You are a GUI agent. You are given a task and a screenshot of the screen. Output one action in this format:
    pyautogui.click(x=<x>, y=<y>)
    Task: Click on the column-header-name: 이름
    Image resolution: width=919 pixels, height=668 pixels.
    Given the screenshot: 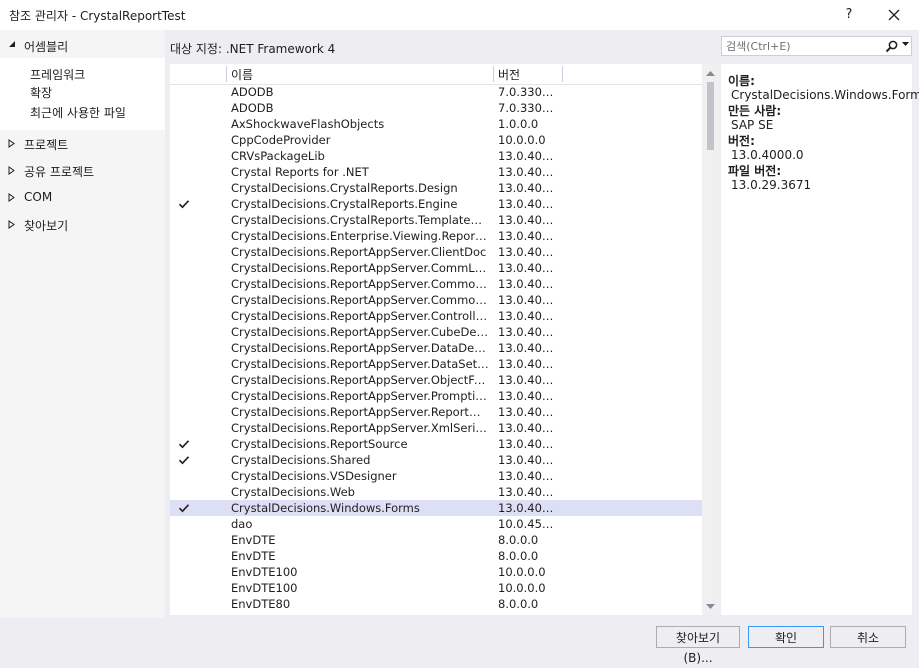 What is the action you would take?
    pyautogui.click(x=242, y=74)
    